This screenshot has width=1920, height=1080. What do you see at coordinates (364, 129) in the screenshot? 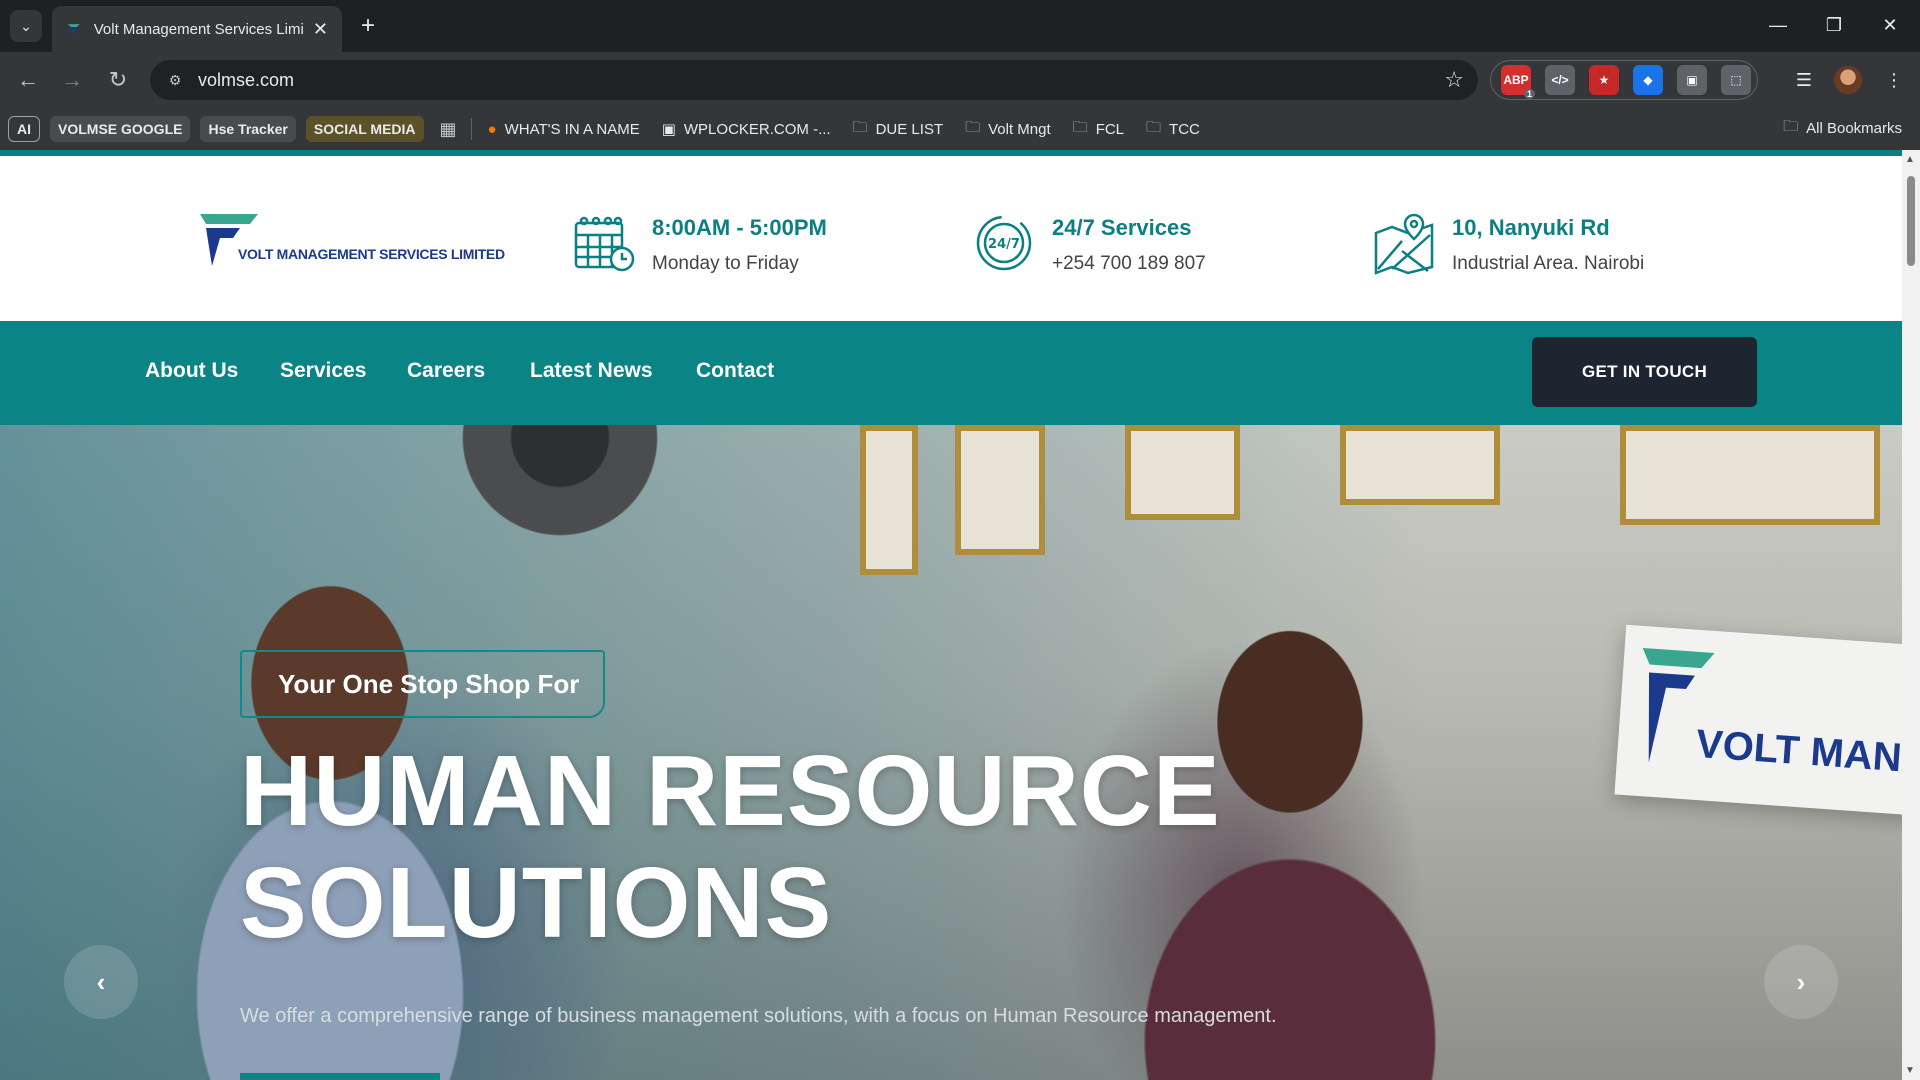
I see `bookmark-chip-3: SOCIAL MEDIA` at bounding box center [364, 129].